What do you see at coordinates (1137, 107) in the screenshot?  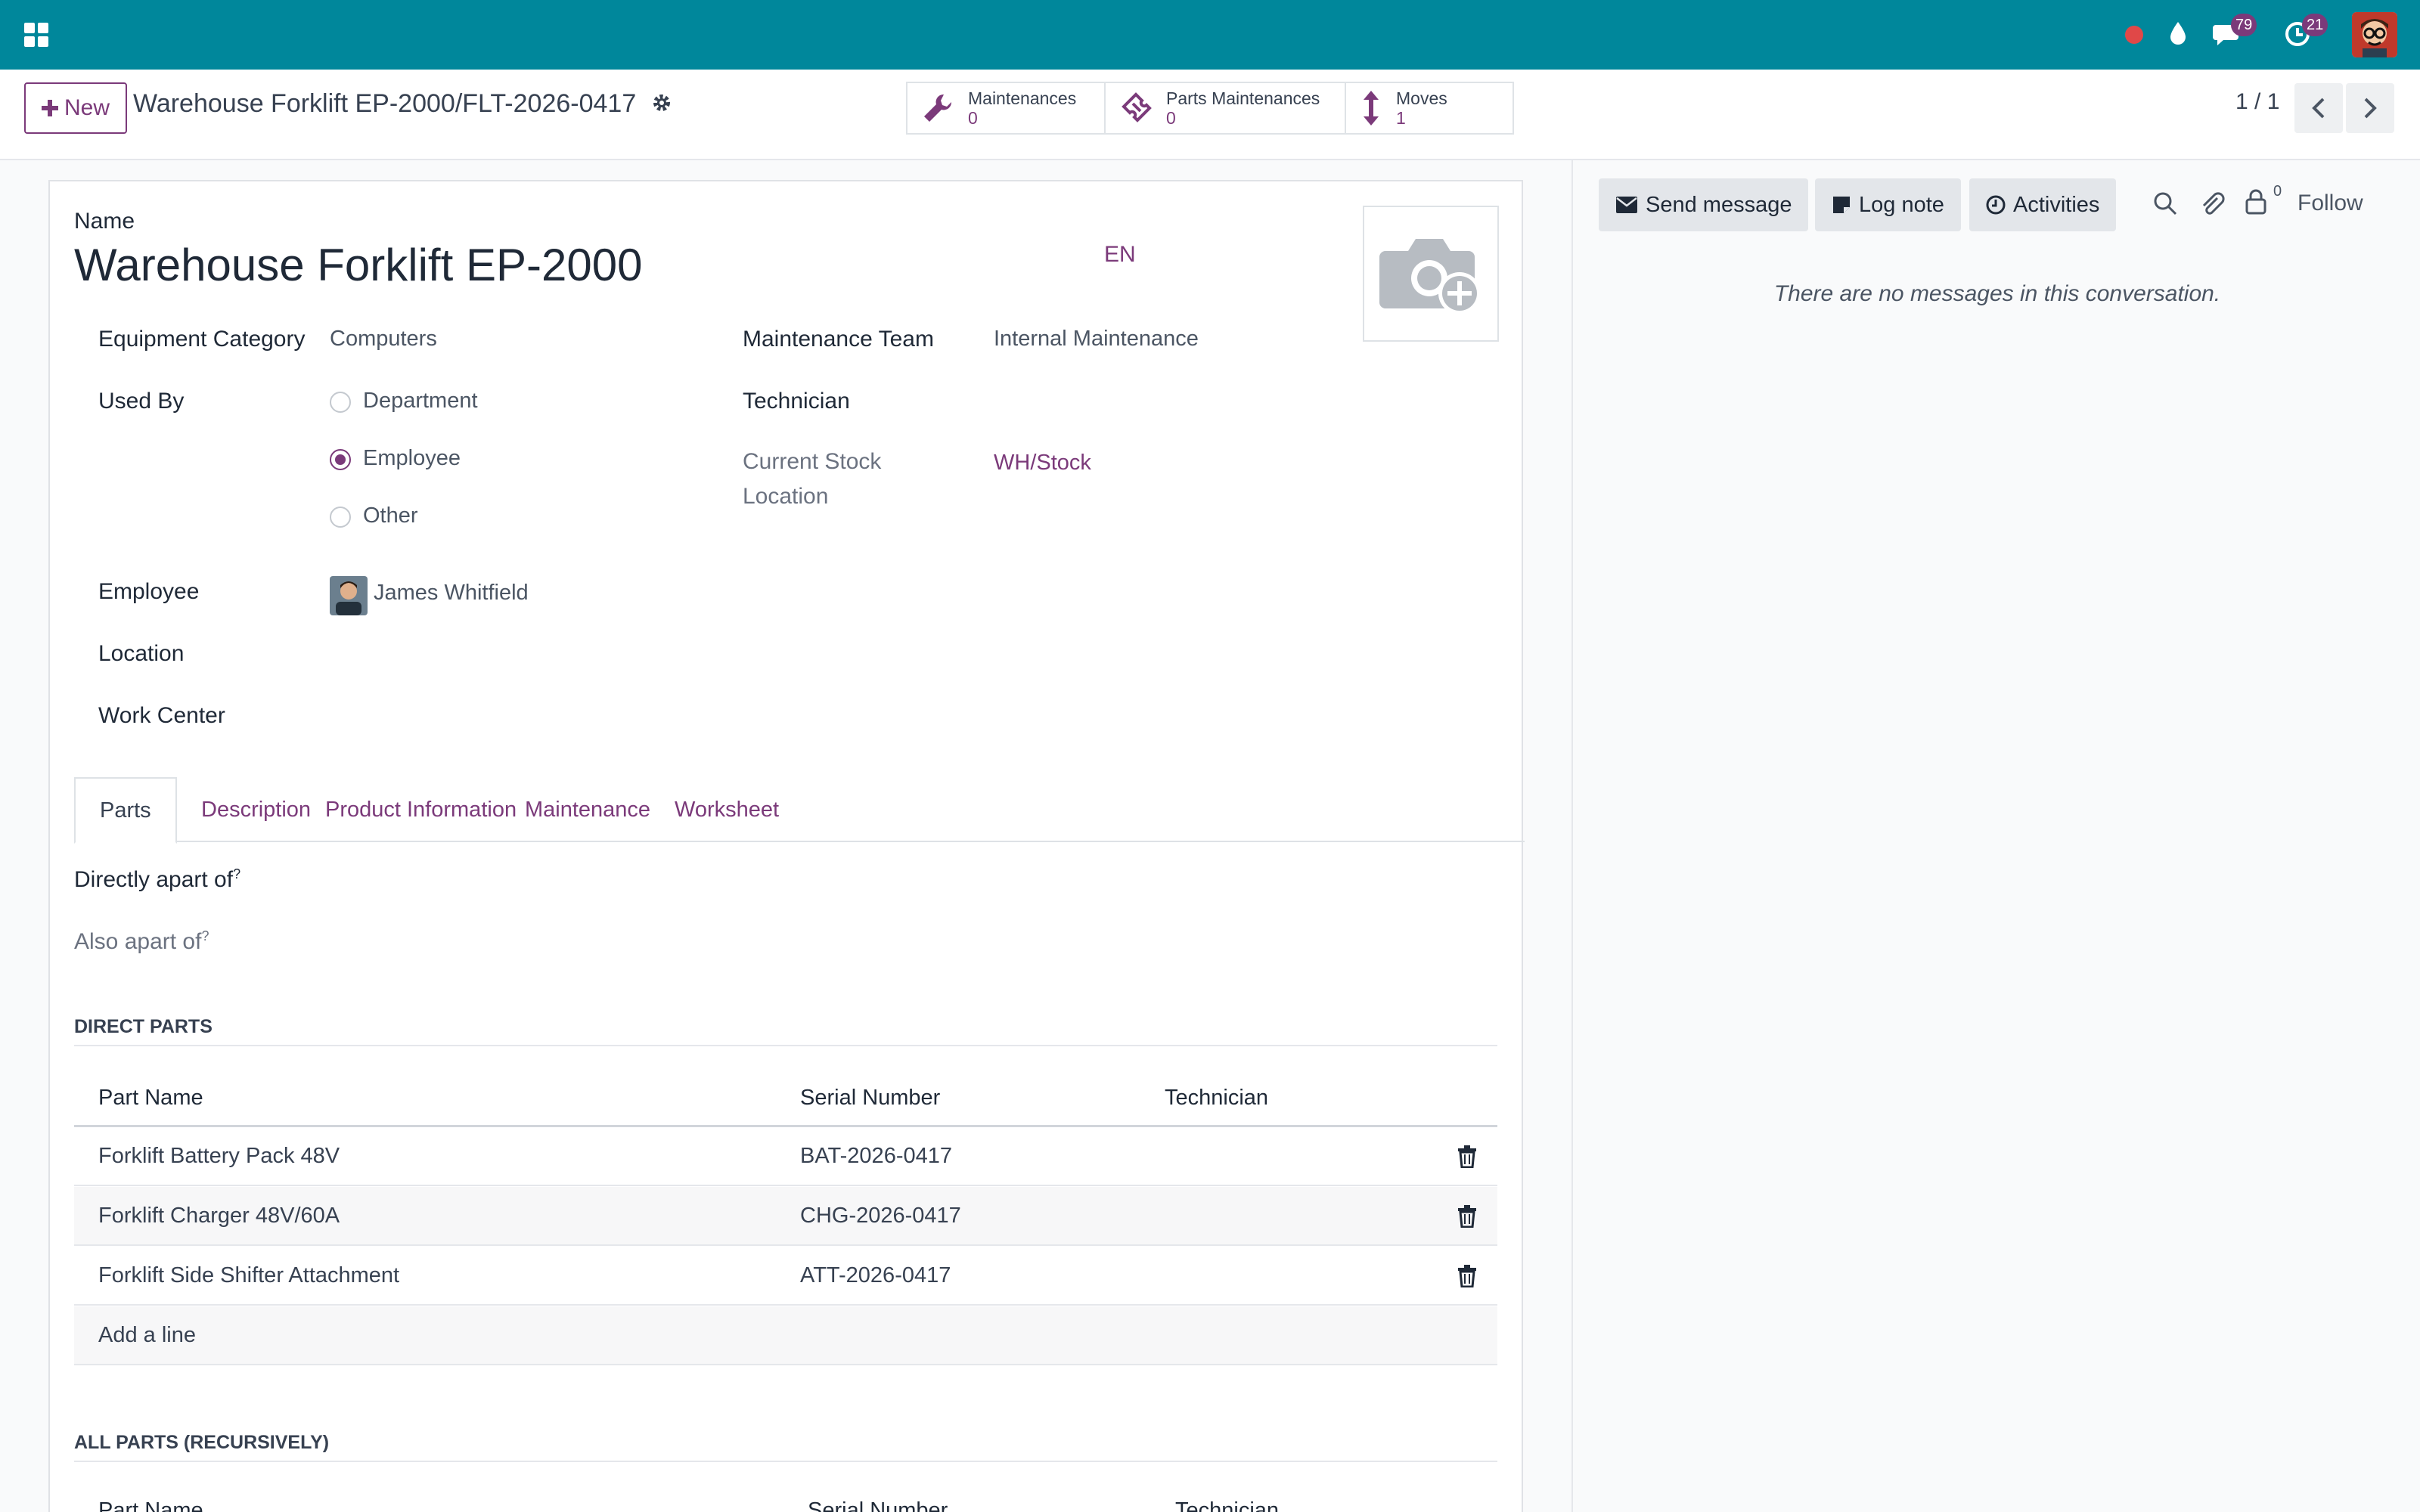 I see `ticket-icon` at bounding box center [1137, 107].